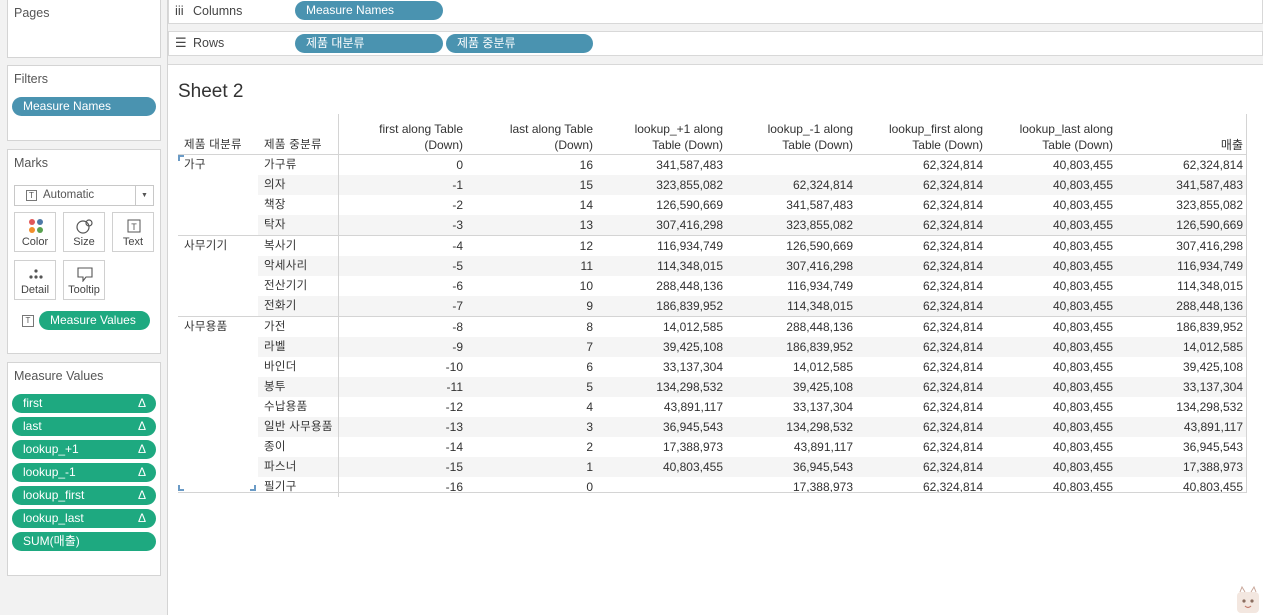 This screenshot has height=615, width=1263. Describe the element at coordinates (84, 472) in the screenshot. I see `measure-value-pill: lookup_-1 Δ` at that location.